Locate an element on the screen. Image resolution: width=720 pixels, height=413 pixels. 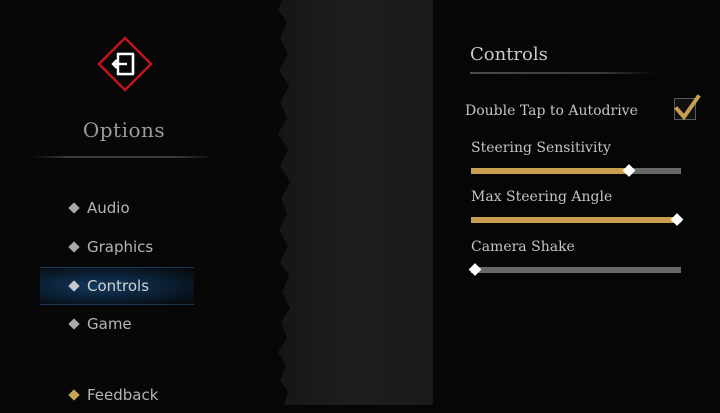
double-tap-label: Double Tap to Autodrive is located at coordinates (551, 111).